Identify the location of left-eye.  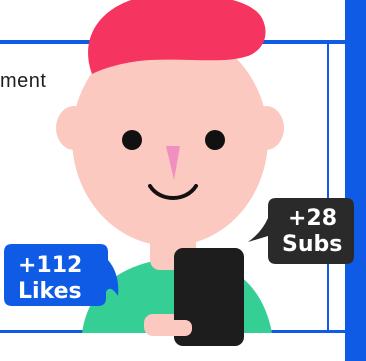
(132, 140).